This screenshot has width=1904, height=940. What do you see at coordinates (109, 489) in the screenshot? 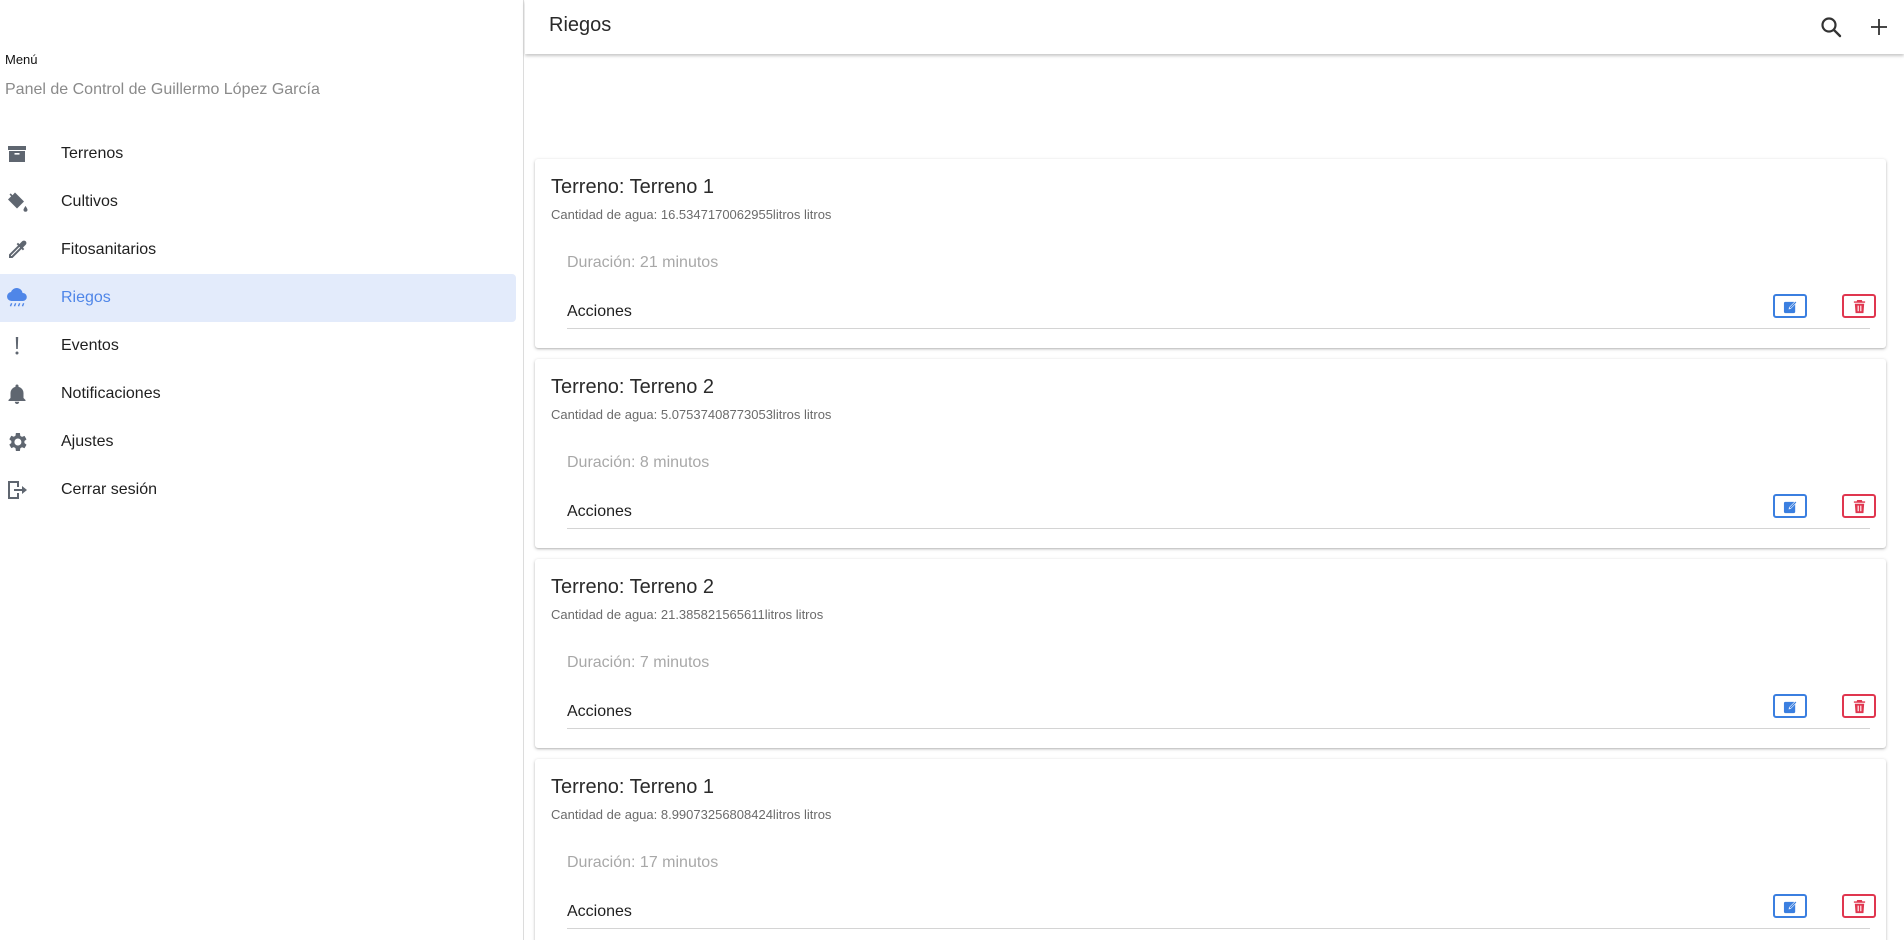
I see `sidebar-item-label: Cerrar sesión` at bounding box center [109, 489].